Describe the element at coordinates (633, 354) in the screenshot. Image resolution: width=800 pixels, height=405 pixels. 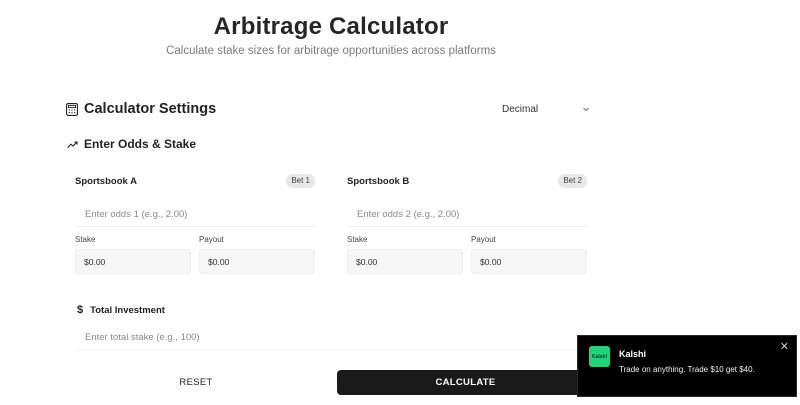
I see `ad-brand: Kalshi` at that location.